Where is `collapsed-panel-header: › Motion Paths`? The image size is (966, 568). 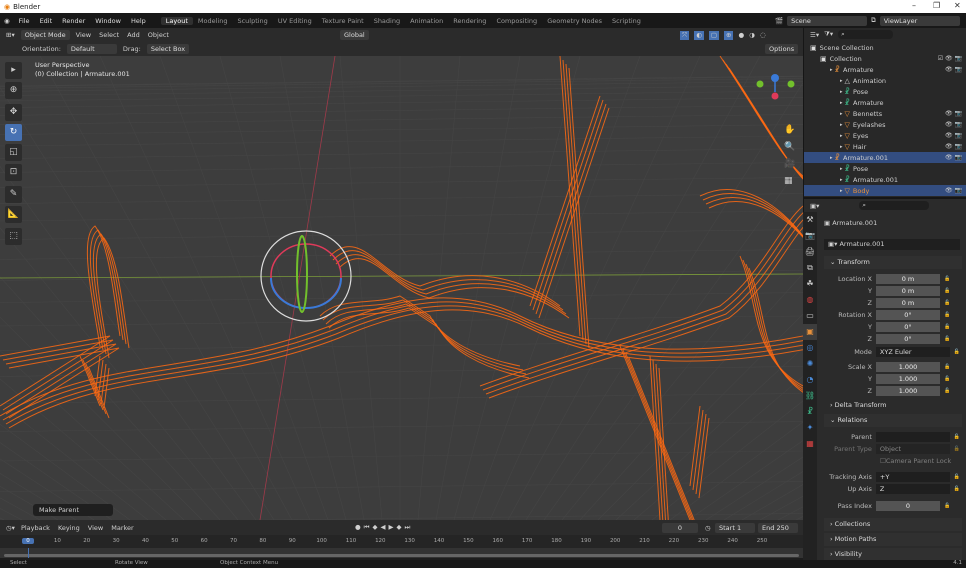 collapsed-panel-header: › Motion Paths is located at coordinates (893, 539).